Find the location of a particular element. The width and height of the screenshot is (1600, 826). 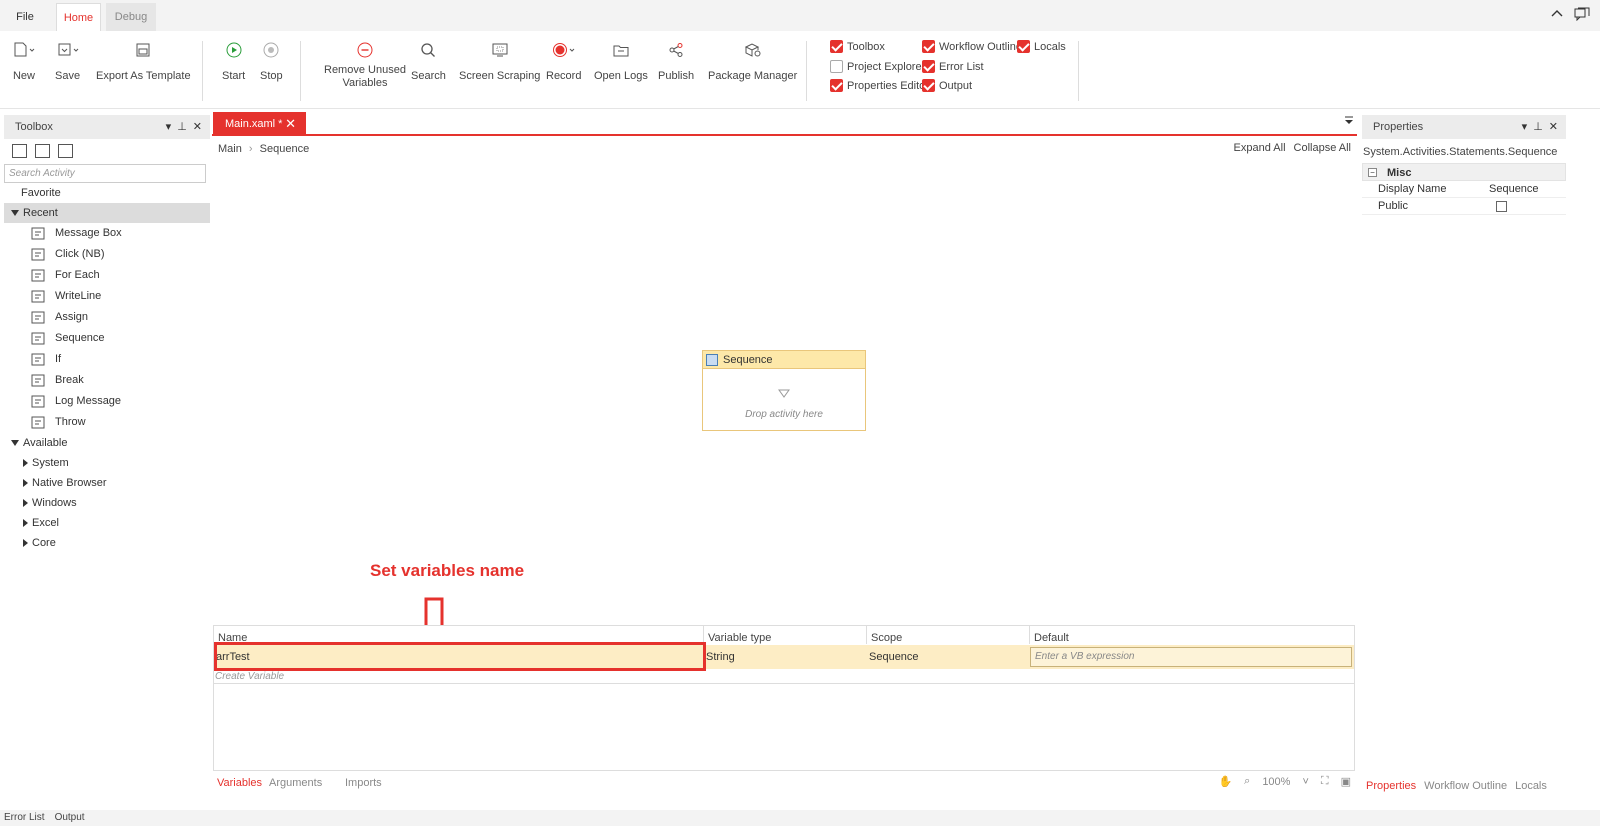

tab-arguments: Arguments is located at coordinates (295, 783).